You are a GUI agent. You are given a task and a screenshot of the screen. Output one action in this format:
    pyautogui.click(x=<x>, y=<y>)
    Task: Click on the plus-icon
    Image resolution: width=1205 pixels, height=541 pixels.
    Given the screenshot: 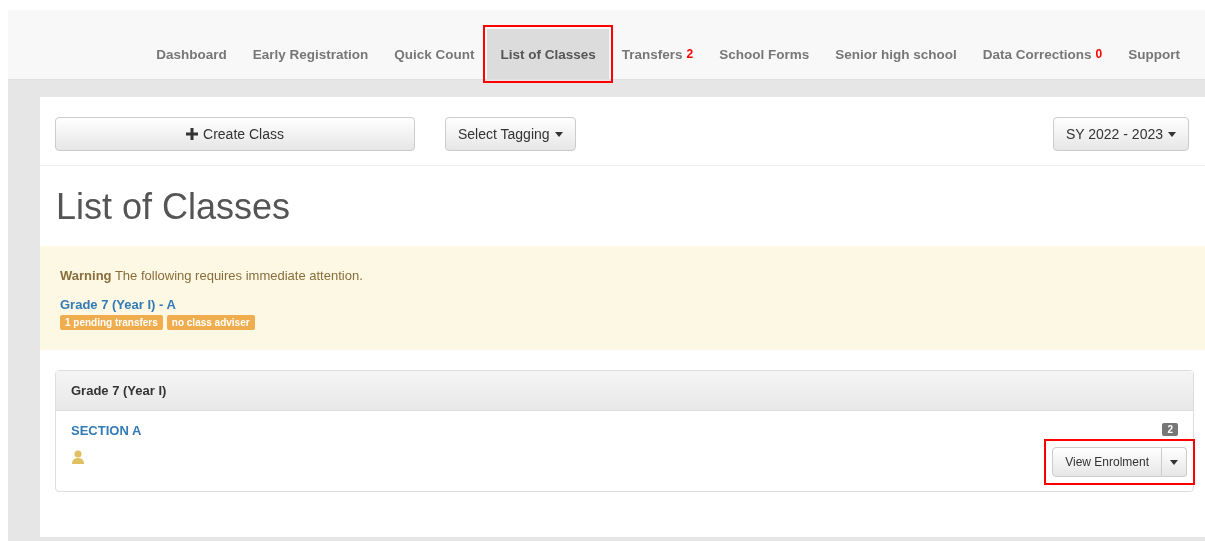 What is the action you would take?
    pyautogui.click(x=192, y=134)
    